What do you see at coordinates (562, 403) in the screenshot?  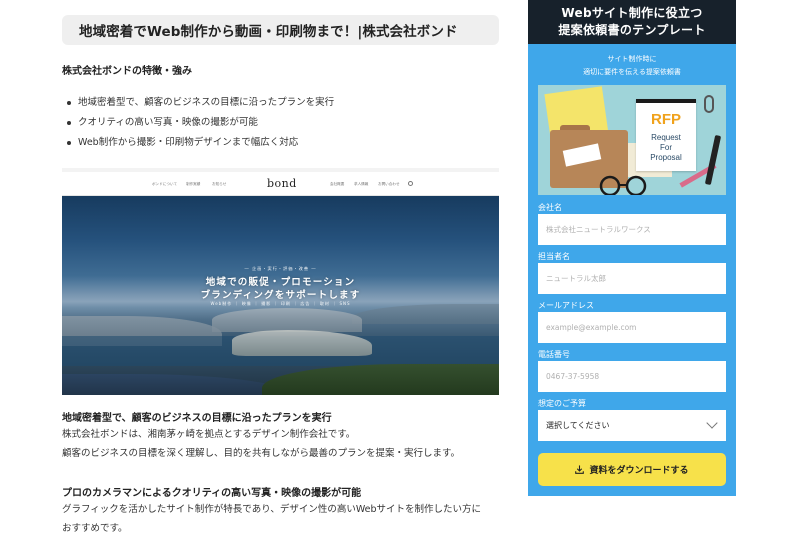 I see `budget-label: 想定のご予算` at bounding box center [562, 403].